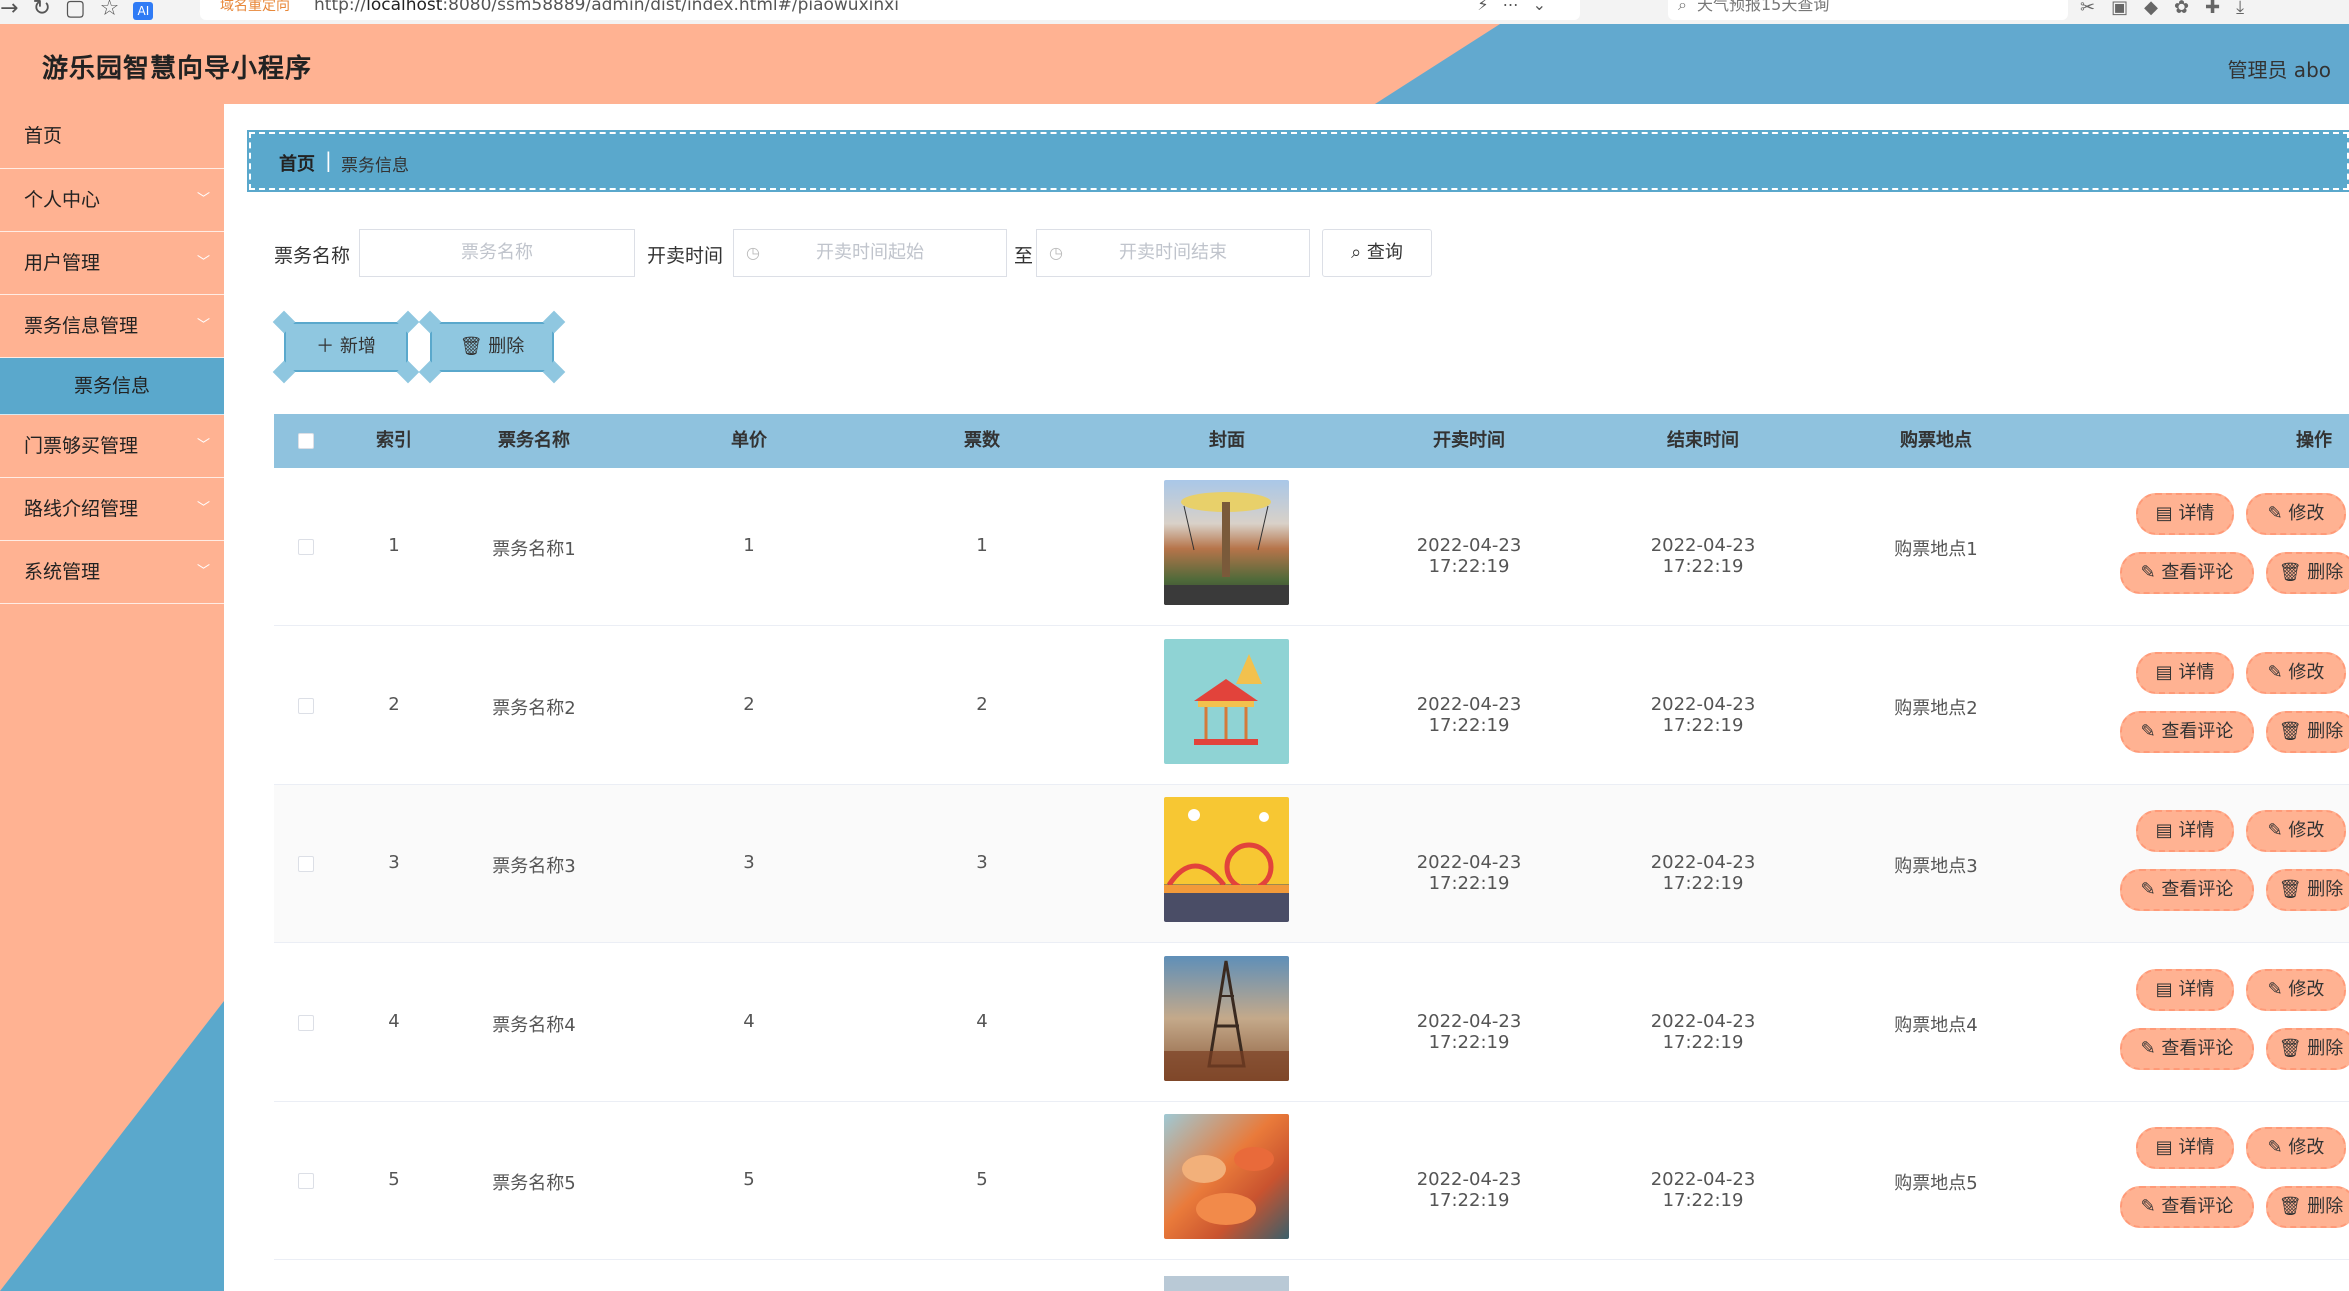  What do you see at coordinates (346, 347) in the screenshot?
I see `add-button: ＋ 新增` at bounding box center [346, 347].